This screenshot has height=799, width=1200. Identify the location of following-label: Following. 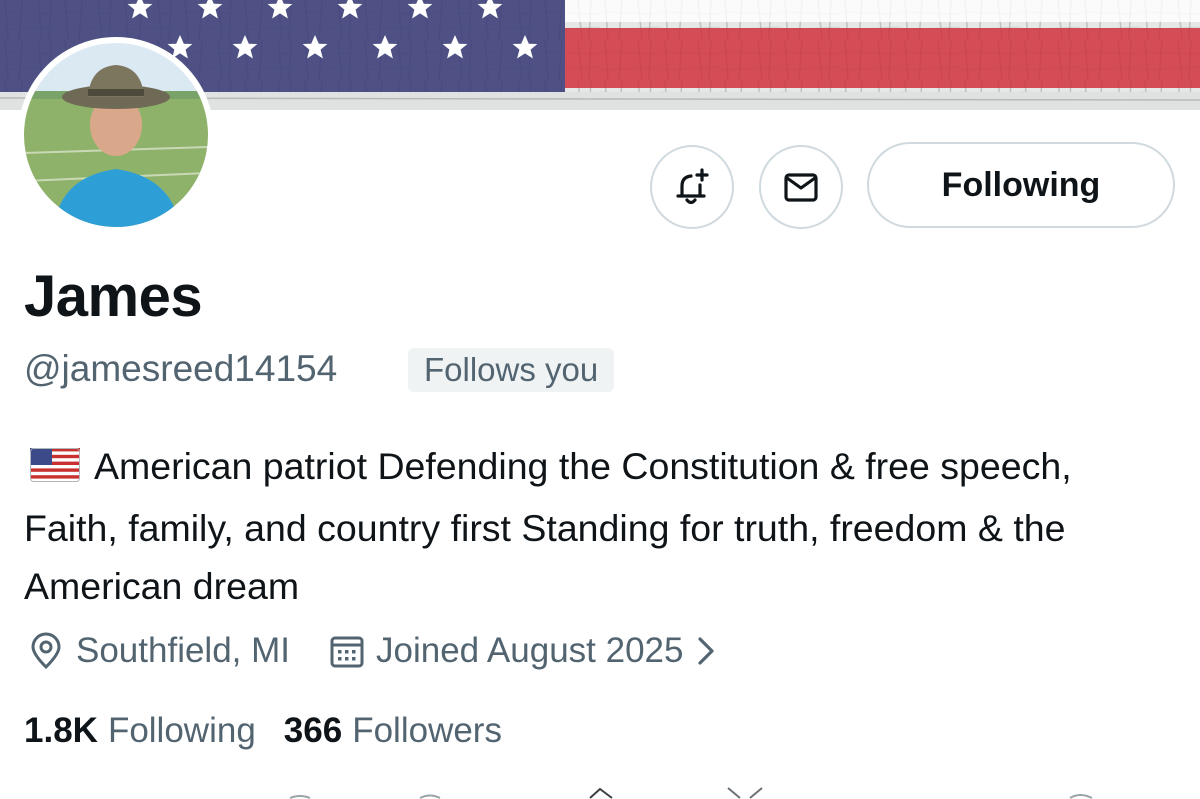
(182, 731).